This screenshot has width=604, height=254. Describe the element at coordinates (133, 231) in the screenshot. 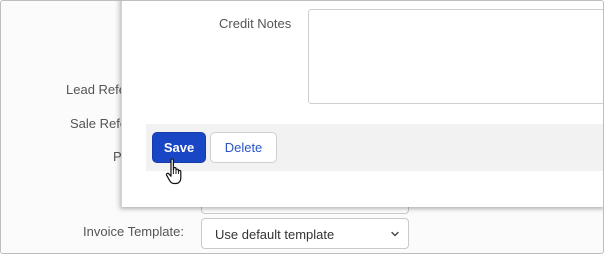

I see `invoice-template-label: Invoice Template:` at that location.